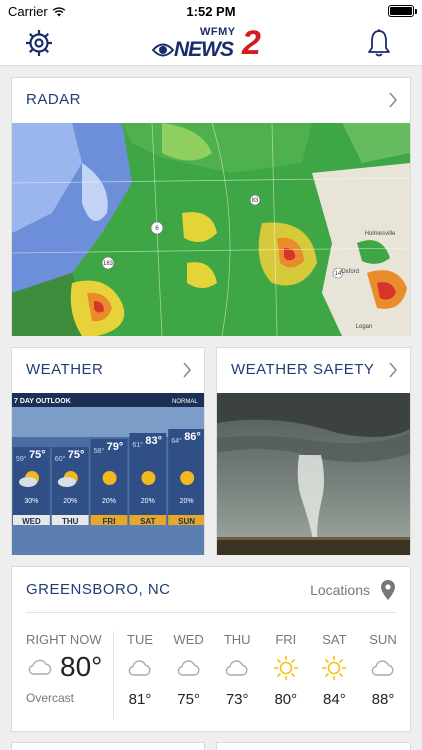  Describe the element at coordinates (188, 699) in the screenshot. I see `forecast-day-temp: 75°` at that location.